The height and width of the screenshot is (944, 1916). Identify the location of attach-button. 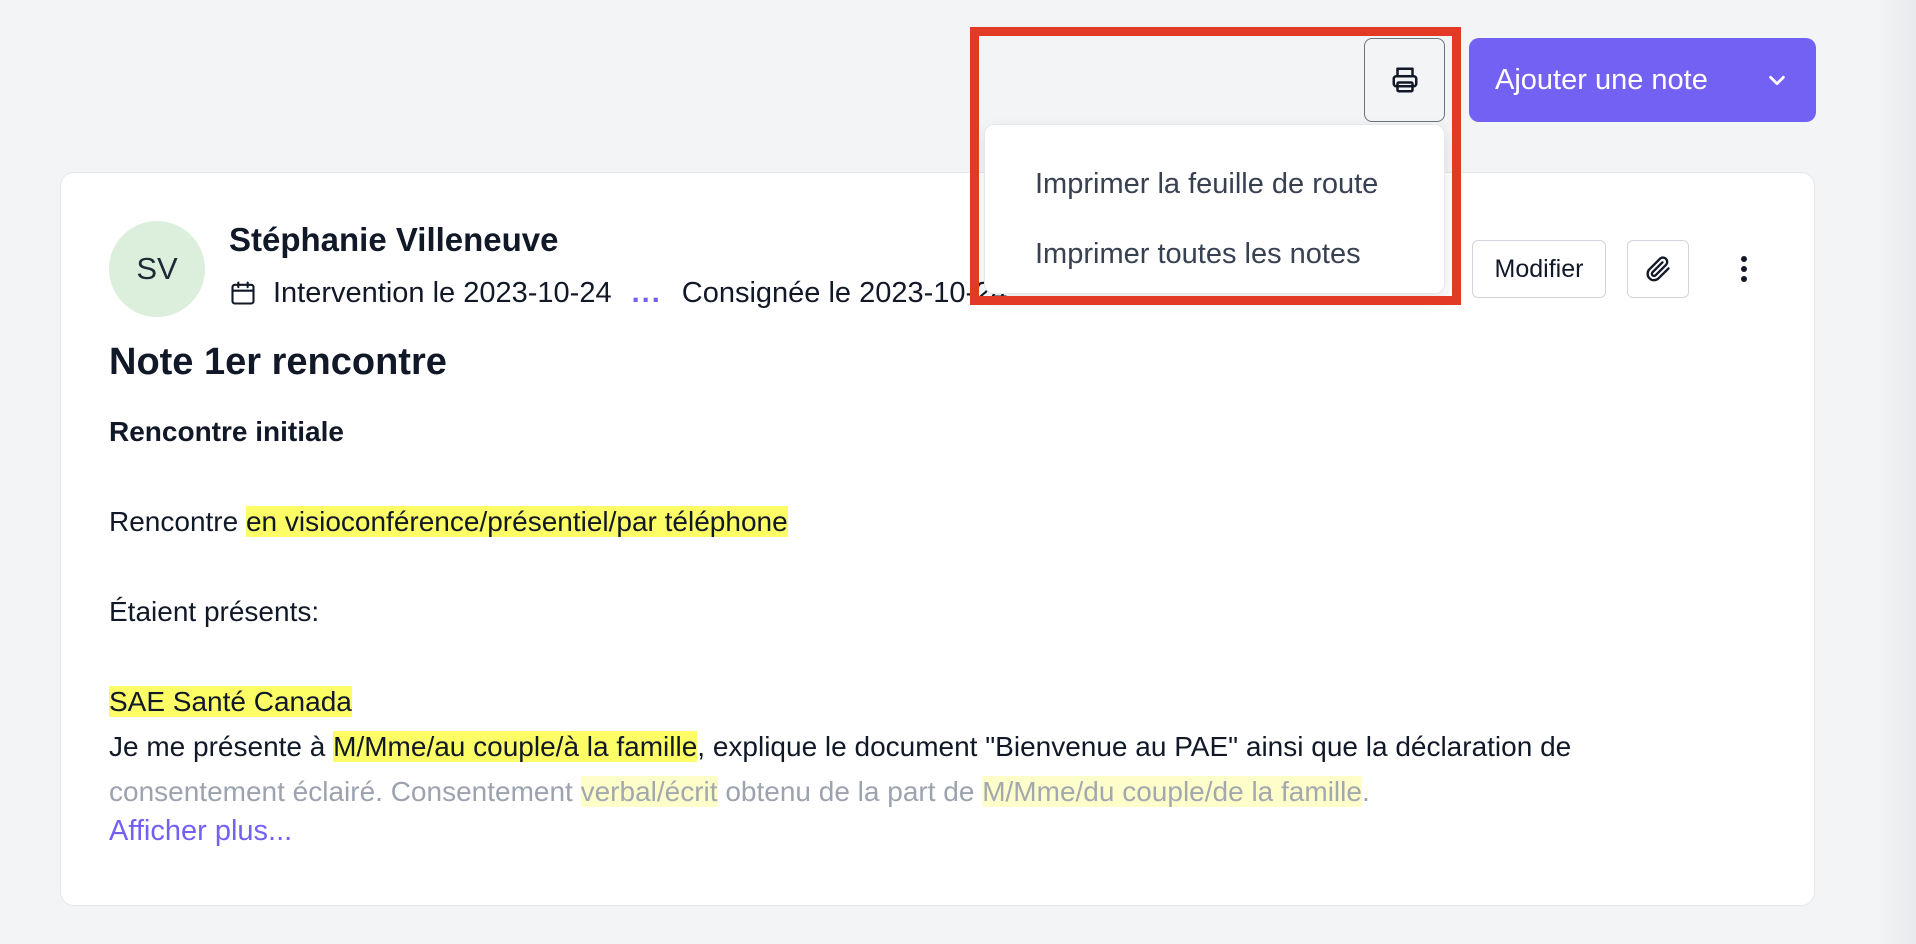
(1658, 269).